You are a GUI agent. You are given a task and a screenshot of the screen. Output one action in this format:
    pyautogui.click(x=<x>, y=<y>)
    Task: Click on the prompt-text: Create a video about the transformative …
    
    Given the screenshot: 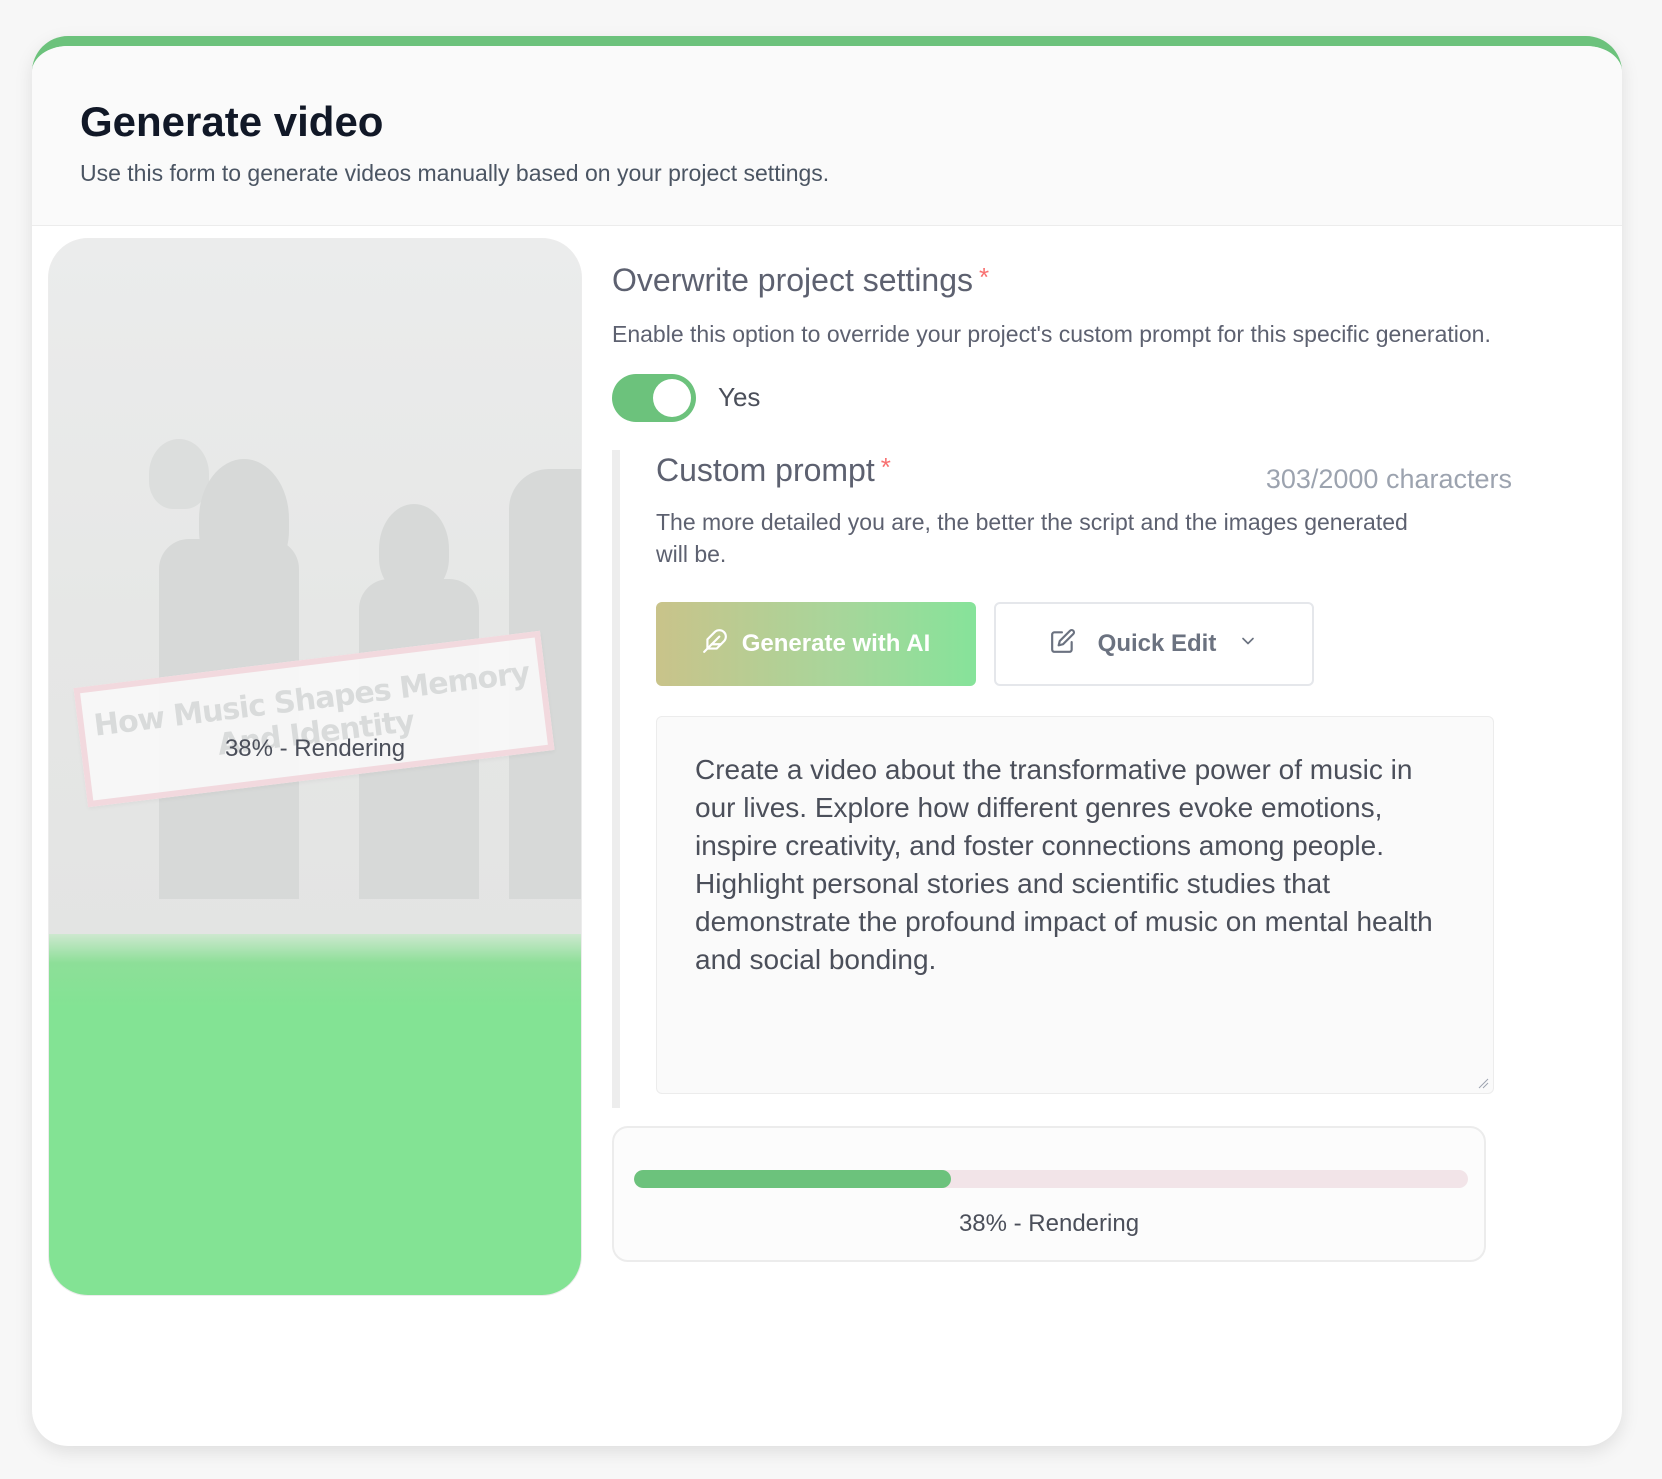 What is the action you would take?
    pyautogui.click(x=1064, y=864)
    